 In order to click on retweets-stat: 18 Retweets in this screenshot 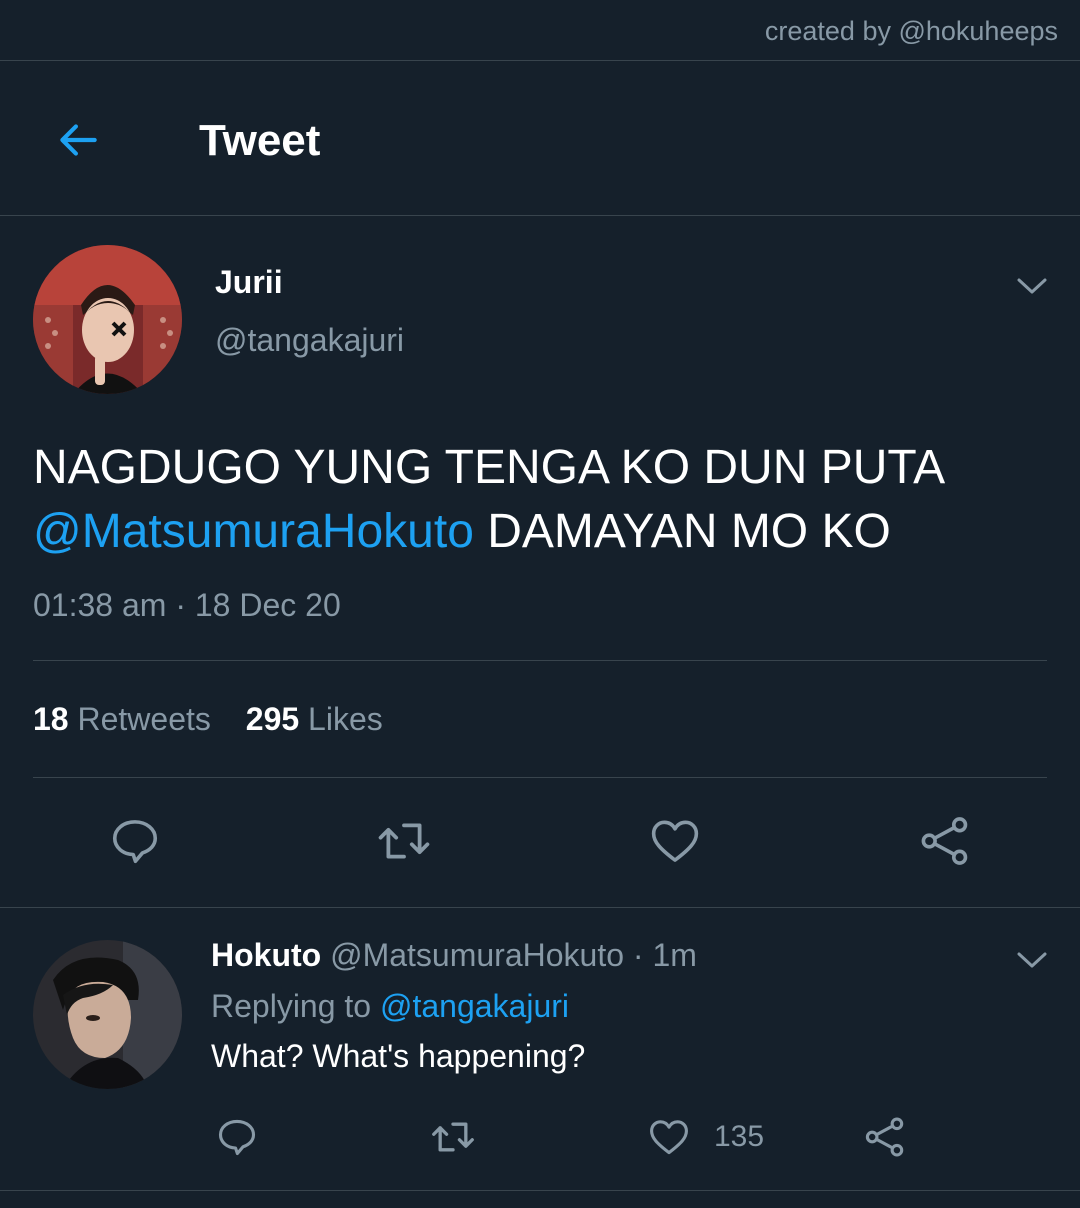, I will do `click(126, 719)`.